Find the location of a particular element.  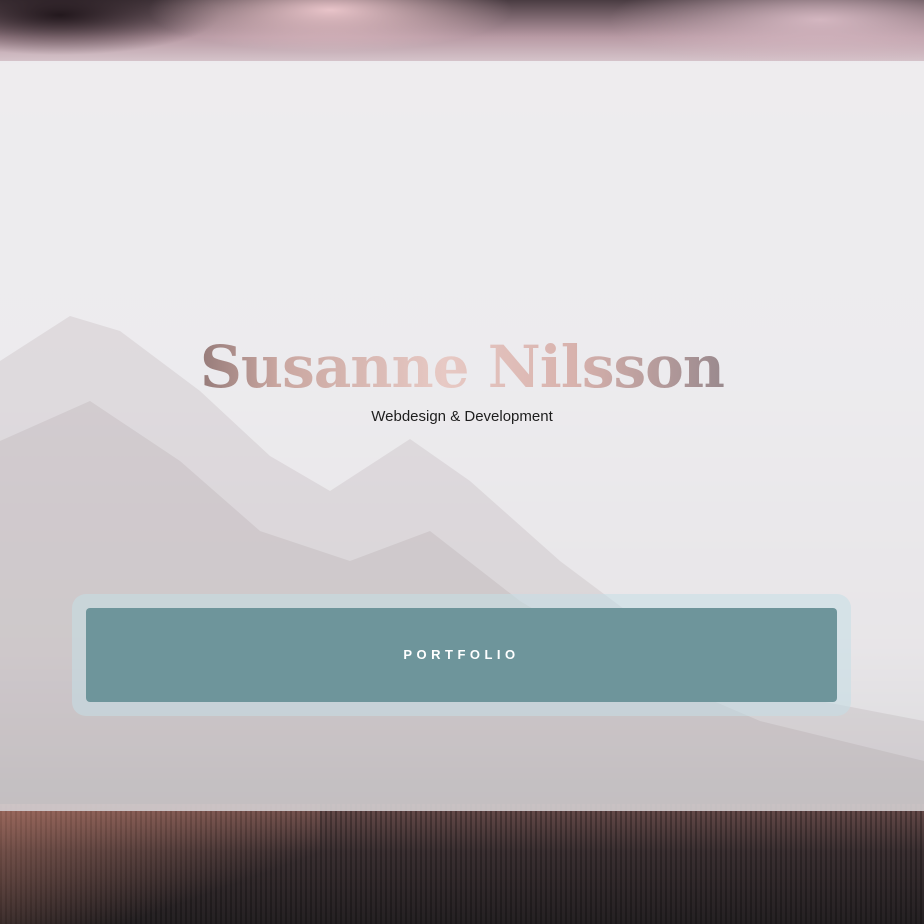

page-subtitle: Webdesign & Development is located at coordinates (462, 416).